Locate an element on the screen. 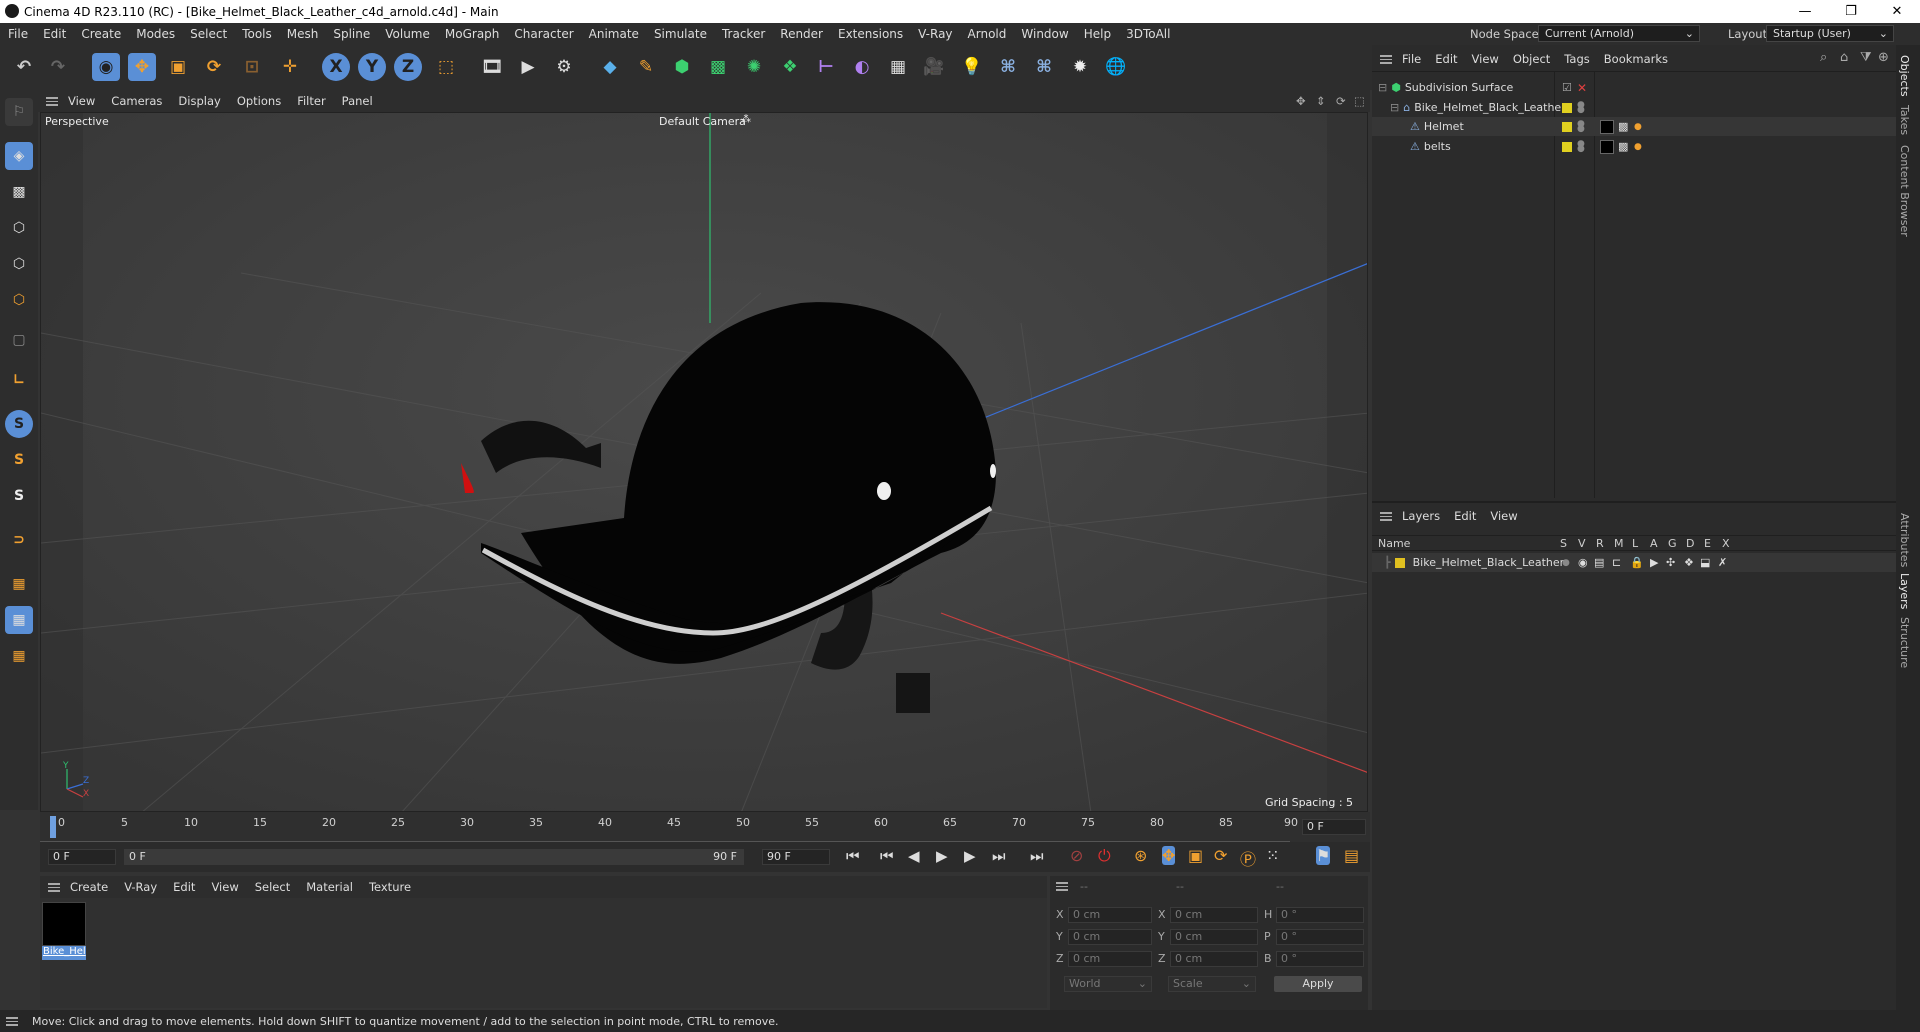 The height and width of the screenshot is (1032, 1920). home-icon: ⌂ is located at coordinates (1844, 57).